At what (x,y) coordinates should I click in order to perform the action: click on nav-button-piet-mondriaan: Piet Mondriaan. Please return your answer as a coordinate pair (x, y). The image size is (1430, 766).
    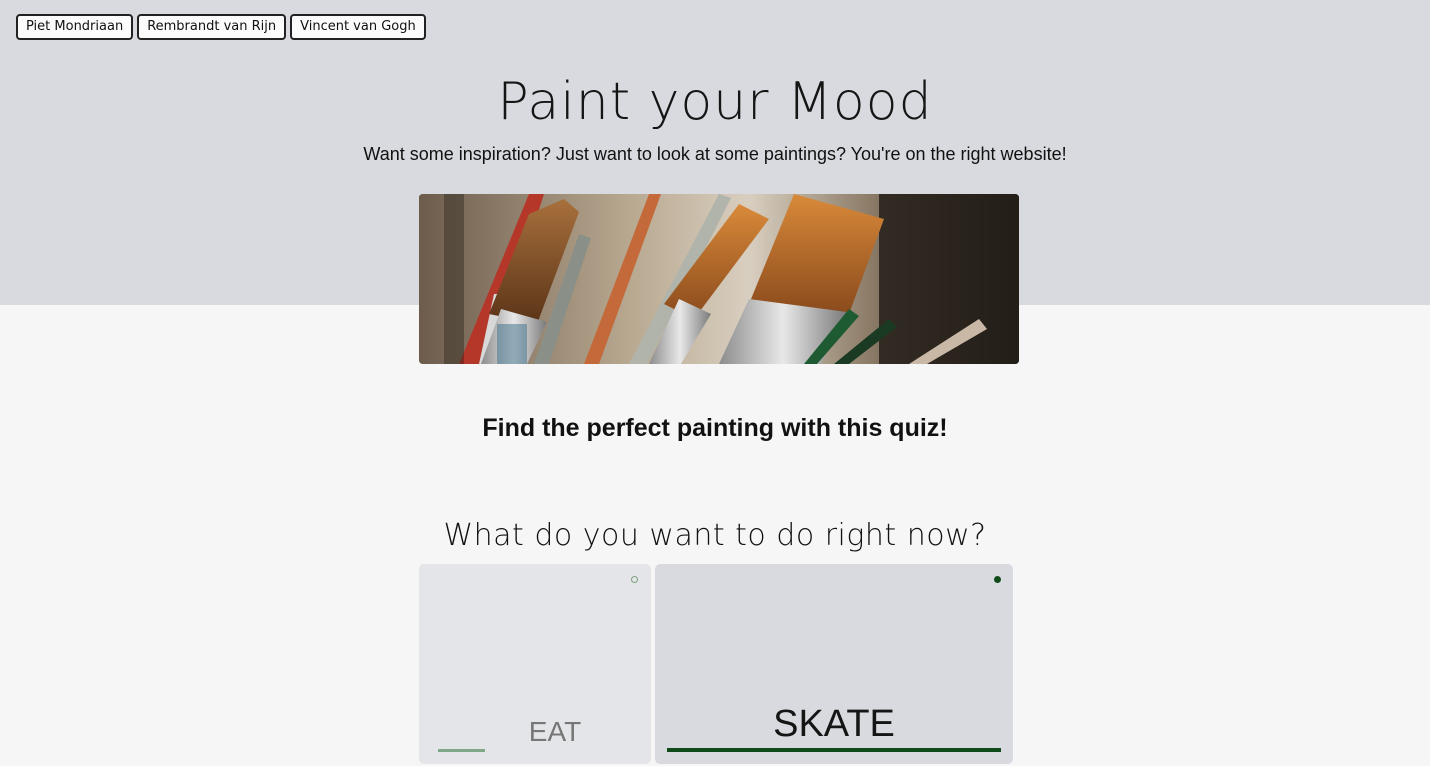
    Looking at the image, I should click on (75, 27).